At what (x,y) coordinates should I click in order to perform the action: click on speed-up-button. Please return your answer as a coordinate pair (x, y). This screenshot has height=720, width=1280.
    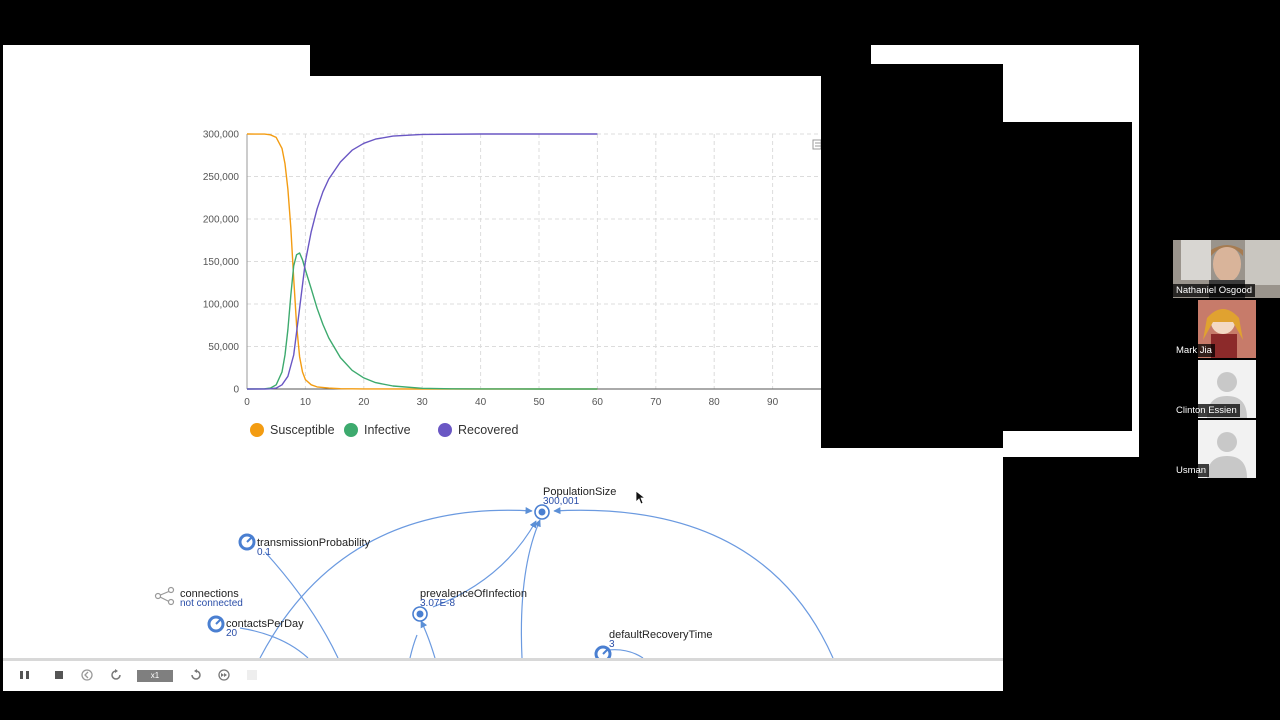
    Looking at the image, I should click on (196, 675).